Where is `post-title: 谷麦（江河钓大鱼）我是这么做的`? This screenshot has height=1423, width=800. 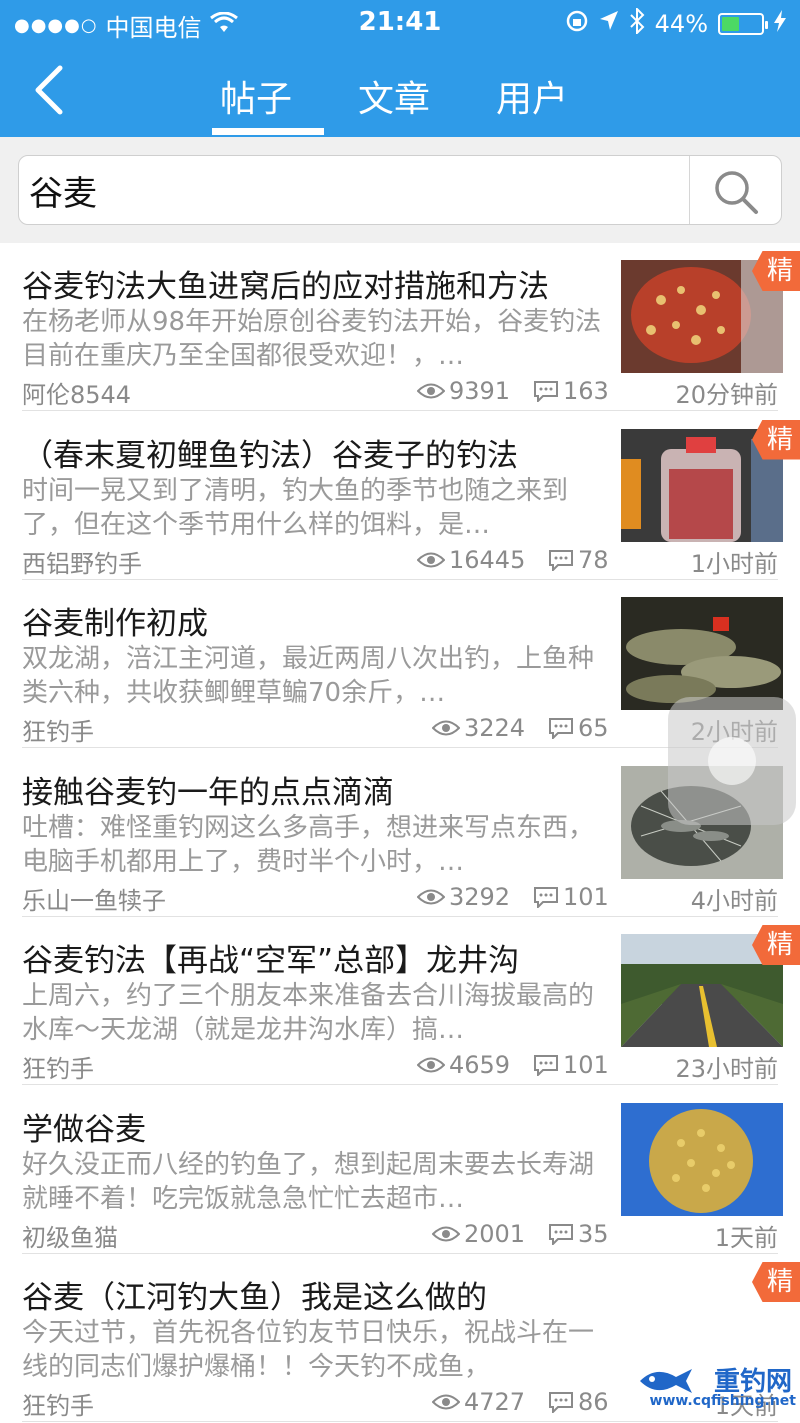
post-title: 谷麦（江河钓大鱼）我是这么做的 is located at coordinates (254, 1294).